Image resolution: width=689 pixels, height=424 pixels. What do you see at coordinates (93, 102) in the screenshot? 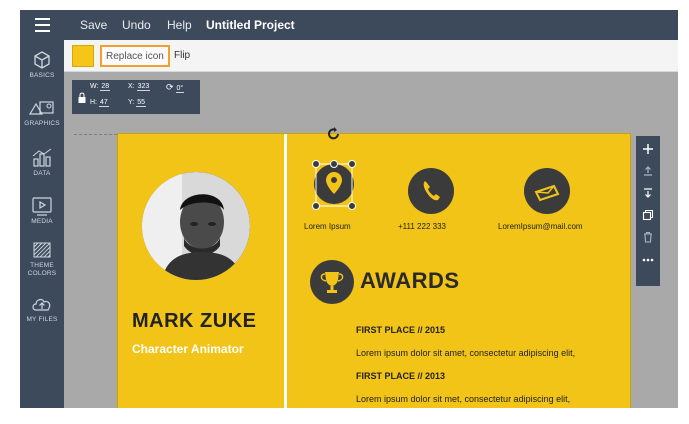
I see `height-label: H:` at bounding box center [93, 102].